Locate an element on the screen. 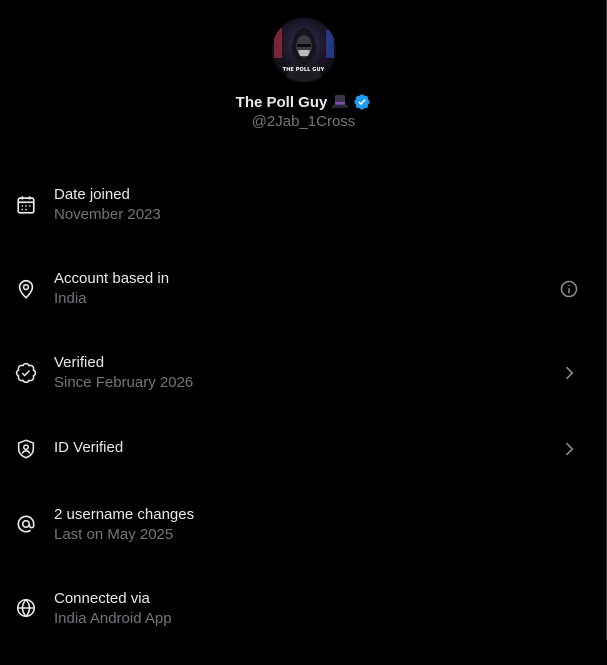 The image size is (607, 665). handle: @2Jab_1Cross is located at coordinates (303, 121).